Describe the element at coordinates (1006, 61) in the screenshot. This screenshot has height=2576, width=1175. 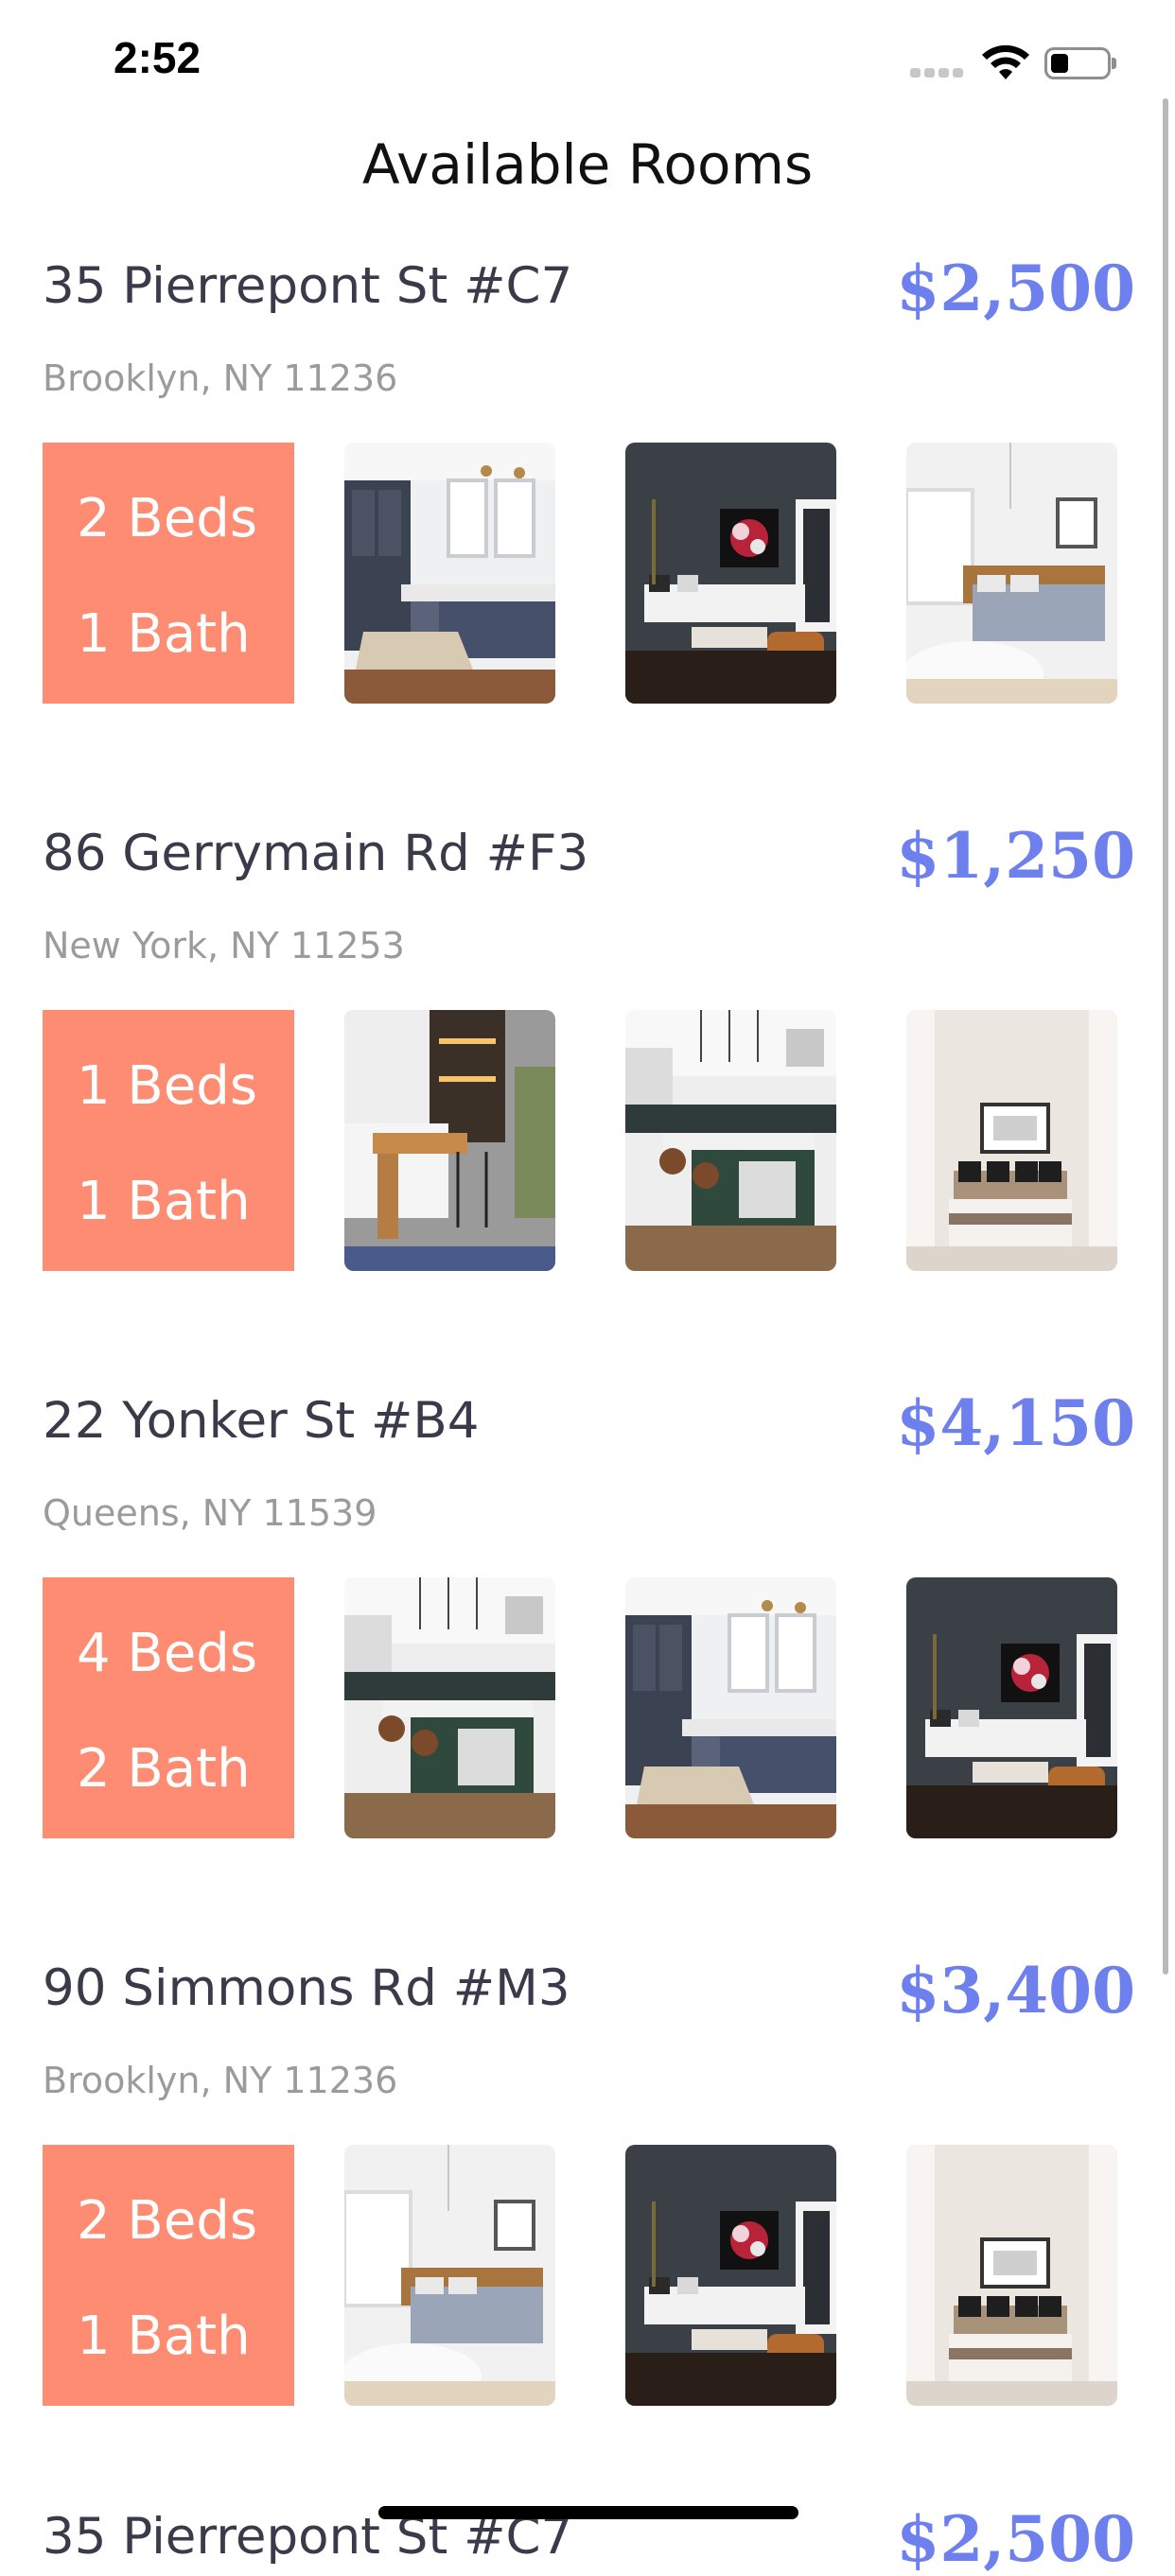
I see `wifi-icon` at that location.